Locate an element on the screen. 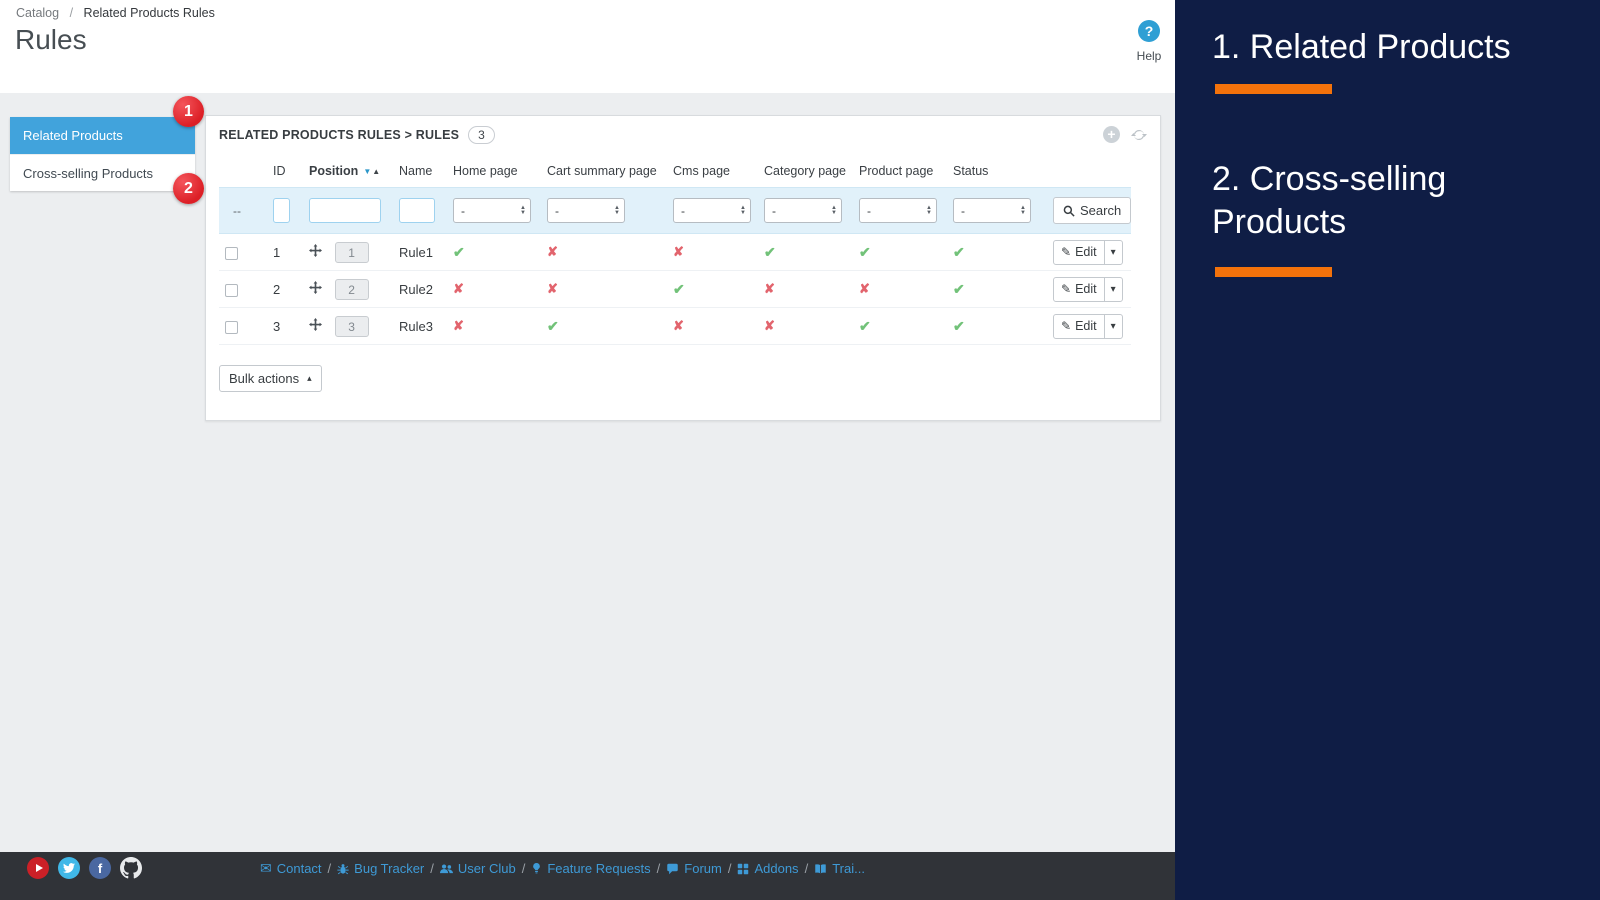 This screenshot has width=1600, height=900. annotation-badge-1: 1 is located at coordinates (188, 111).